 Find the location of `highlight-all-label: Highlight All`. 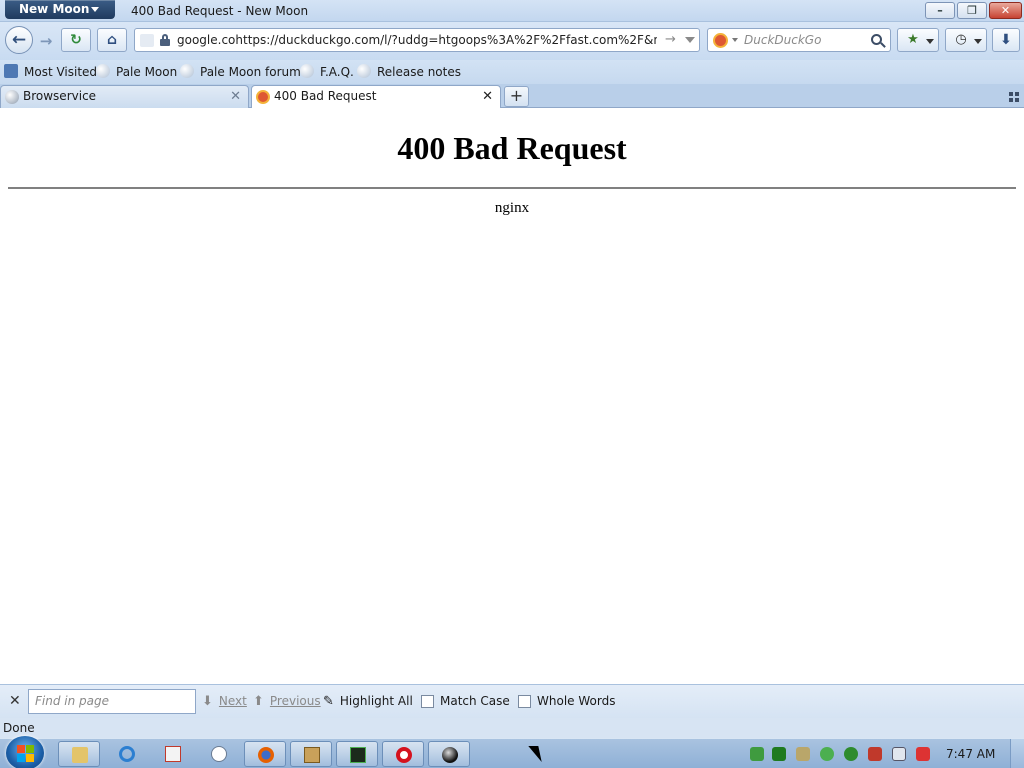

highlight-all-label: Highlight All is located at coordinates (376, 701).